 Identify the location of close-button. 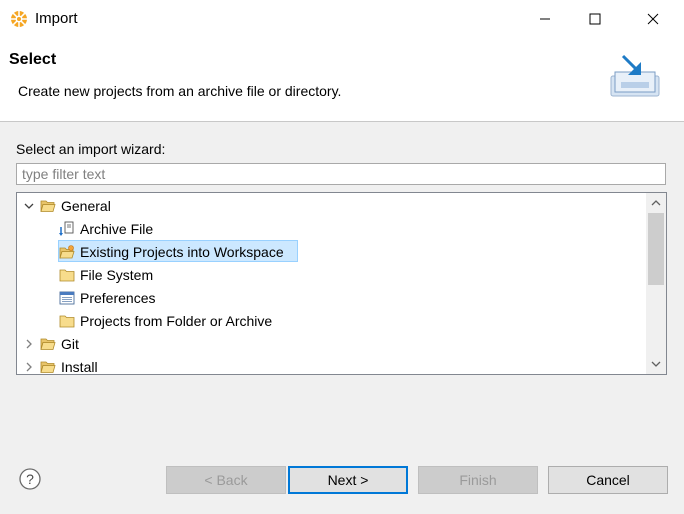
(653, 19).